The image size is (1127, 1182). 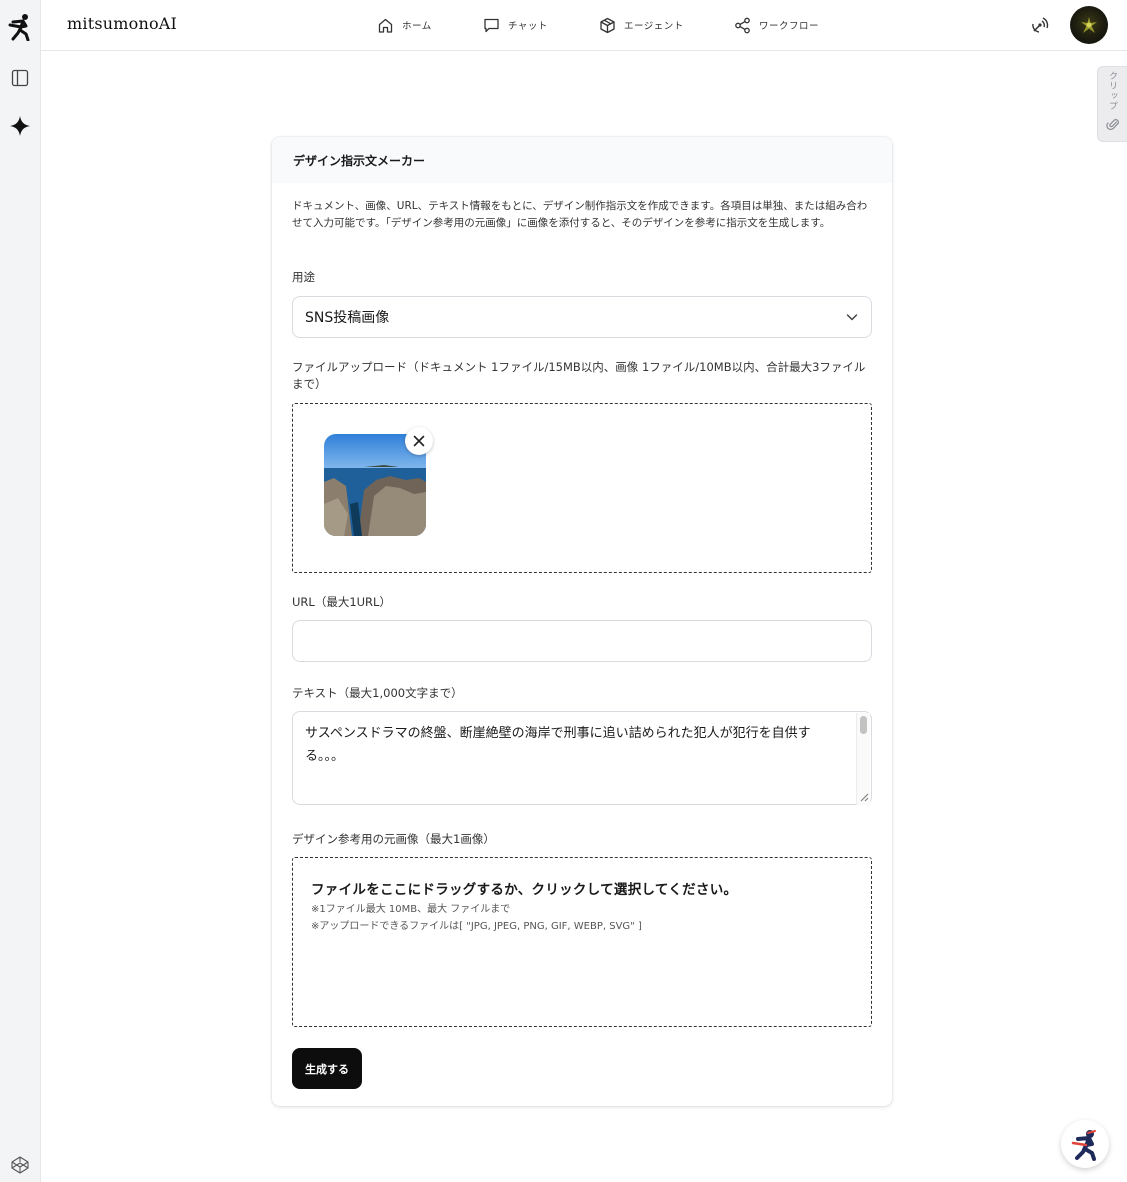 What do you see at coordinates (20, 1165) in the screenshot?
I see `codepen-icon` at bounding box center [20, 1165].